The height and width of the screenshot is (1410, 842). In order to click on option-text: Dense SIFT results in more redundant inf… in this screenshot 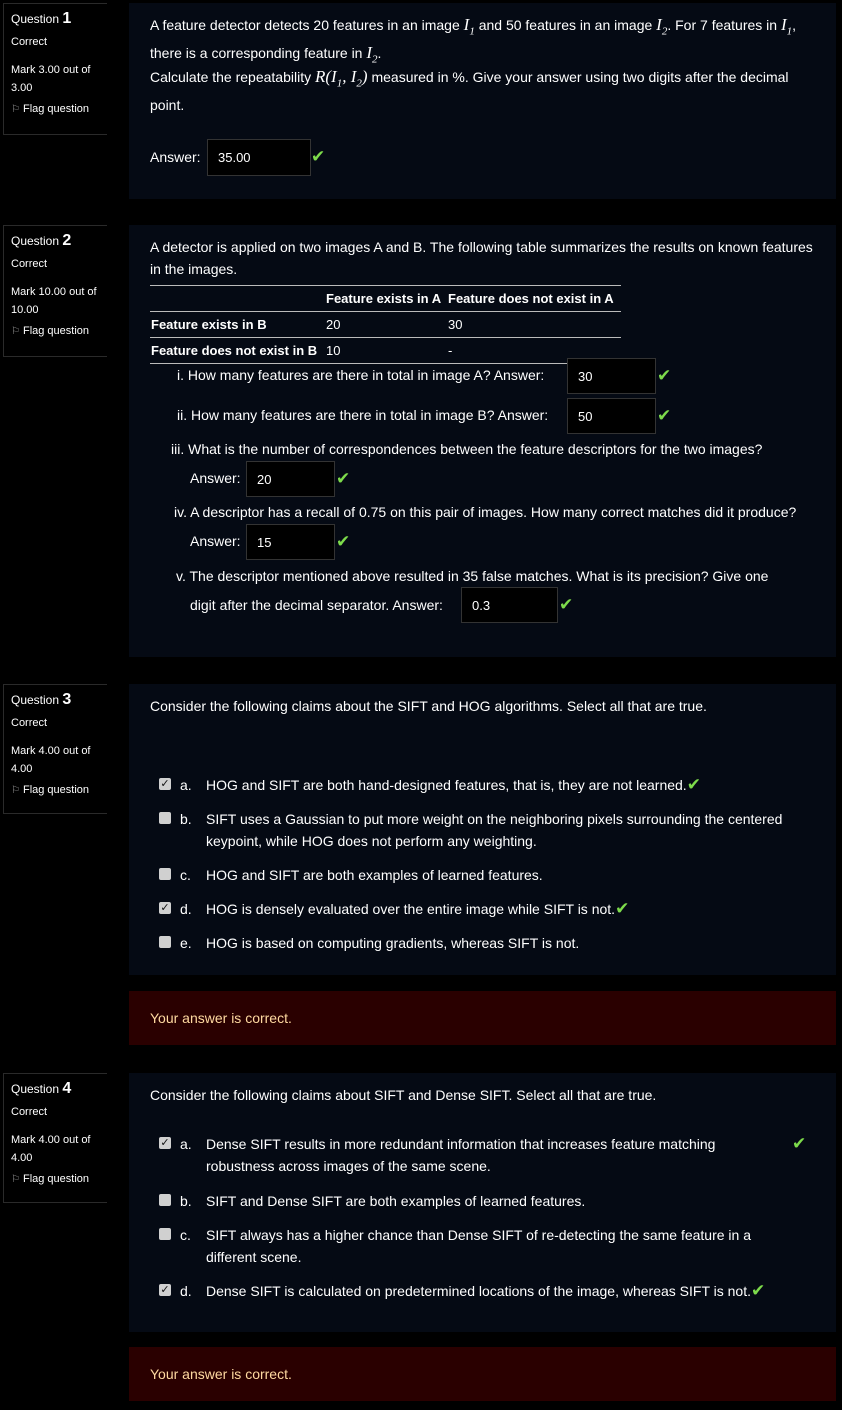, I will do `click(461, 1155)`.